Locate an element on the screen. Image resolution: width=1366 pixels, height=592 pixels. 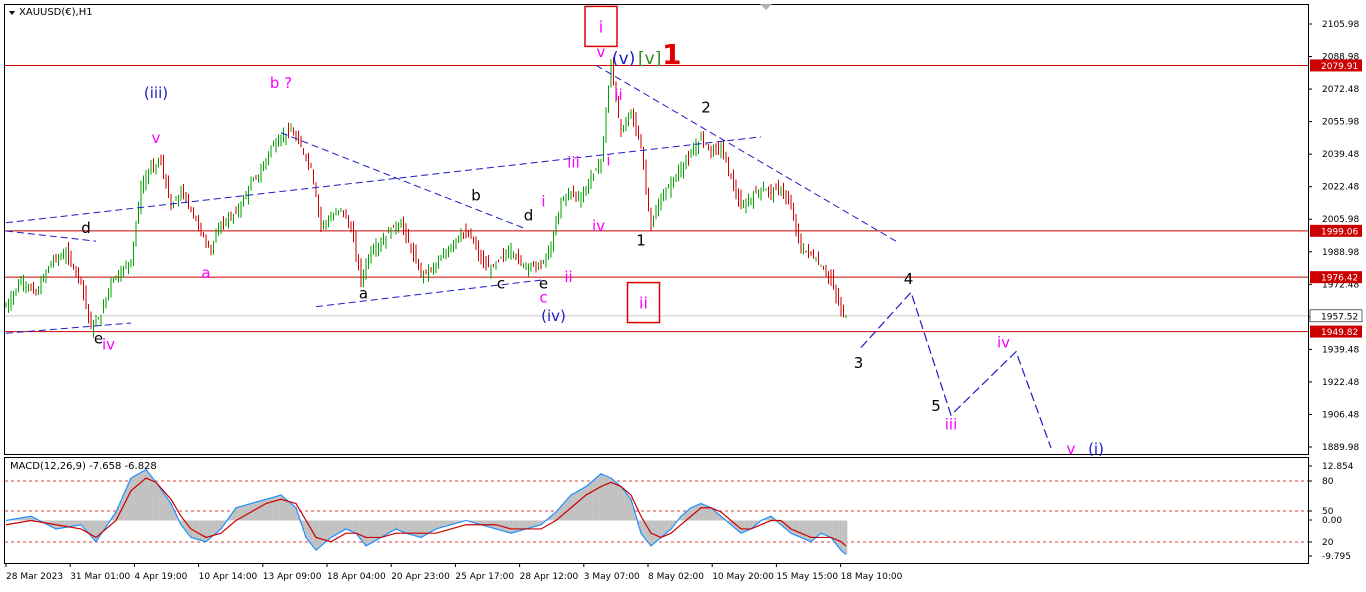
price-axis-label: 1939.48 is located at coordinates (1340, 350).